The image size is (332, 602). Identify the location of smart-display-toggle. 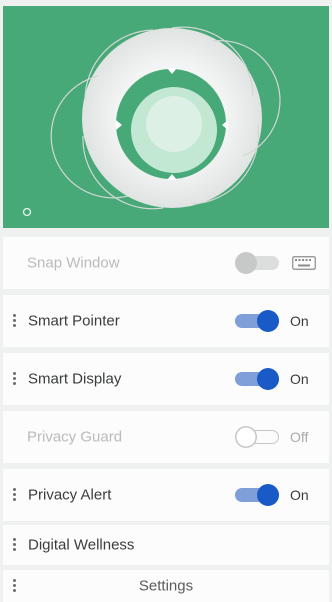
(257, 379).